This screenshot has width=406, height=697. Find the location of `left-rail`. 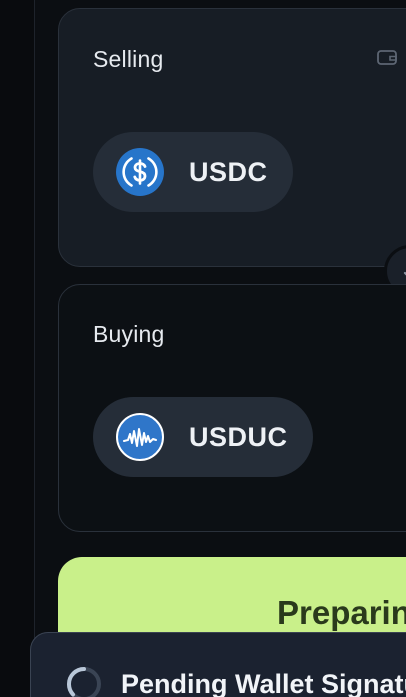

left-rail is located at coordinates (17, 348).